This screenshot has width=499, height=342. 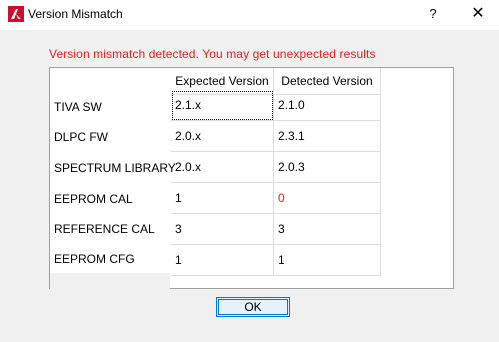 What do you see at coordinates (104, 229) in the screenshot?
I see `row-label-reference-cal: REFERENCE CAL` at bounding box center [104, 229].